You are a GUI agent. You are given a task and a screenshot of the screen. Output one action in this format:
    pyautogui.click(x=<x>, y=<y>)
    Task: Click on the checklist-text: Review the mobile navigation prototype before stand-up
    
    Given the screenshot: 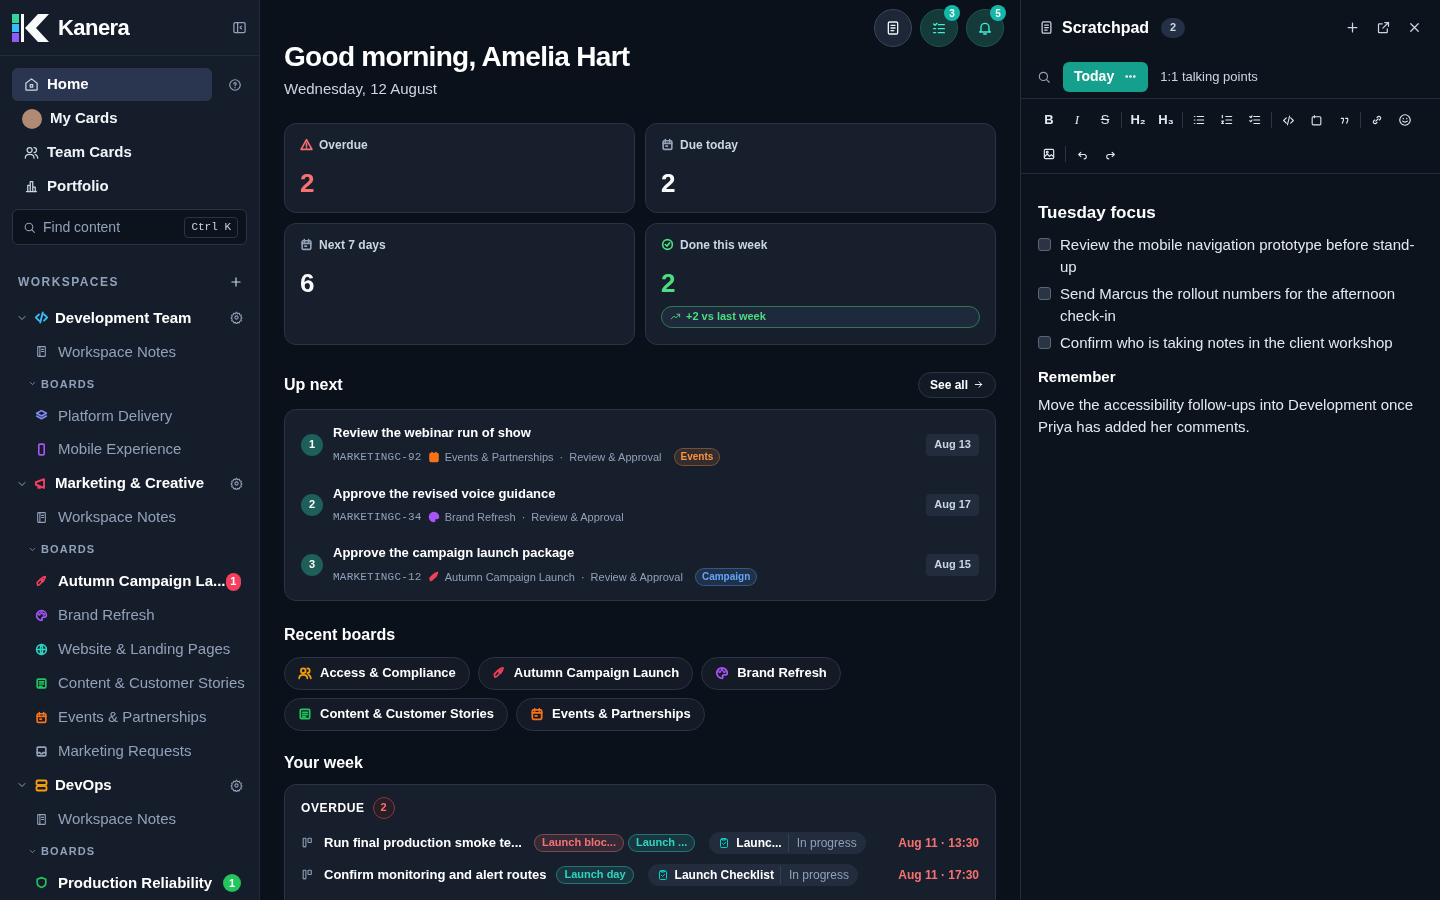 What is the action you would take?
    pyautogui.click(x=1238, y=255)
    